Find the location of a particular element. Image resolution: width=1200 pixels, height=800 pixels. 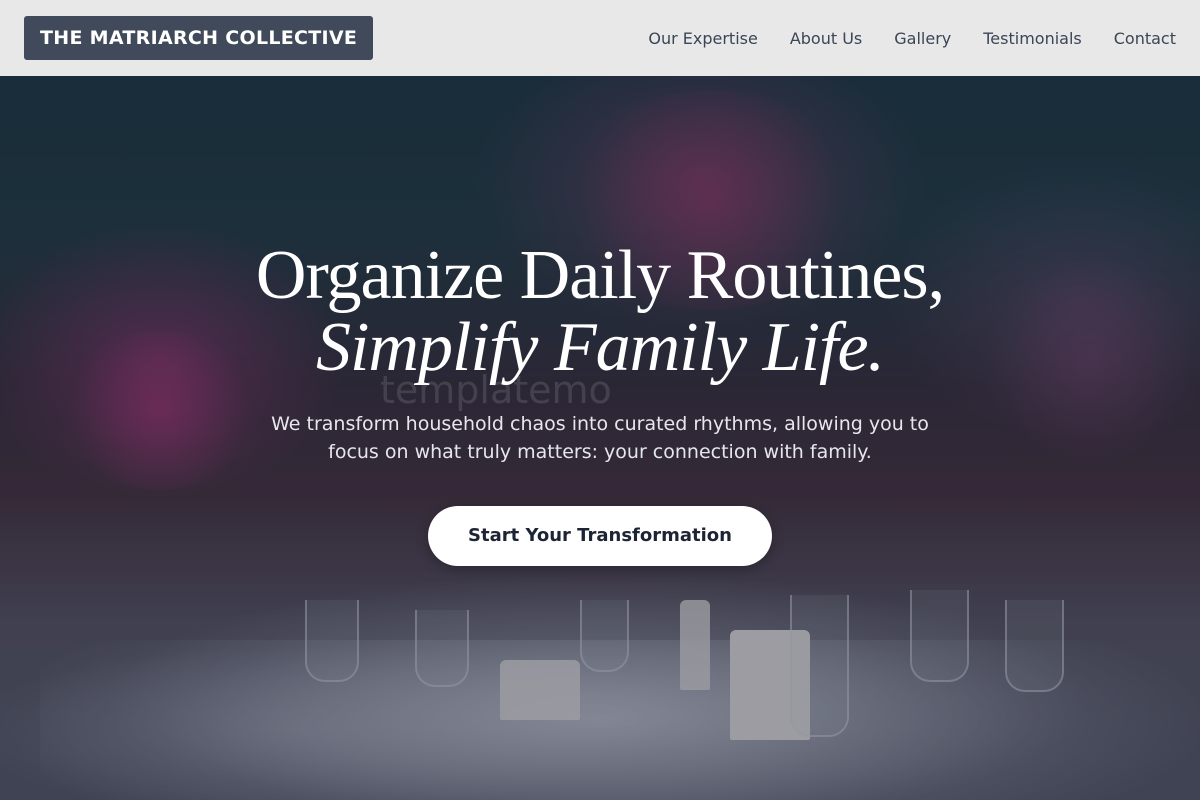

nav-link-gallery: Gallery is located at coordinates (922, 38).